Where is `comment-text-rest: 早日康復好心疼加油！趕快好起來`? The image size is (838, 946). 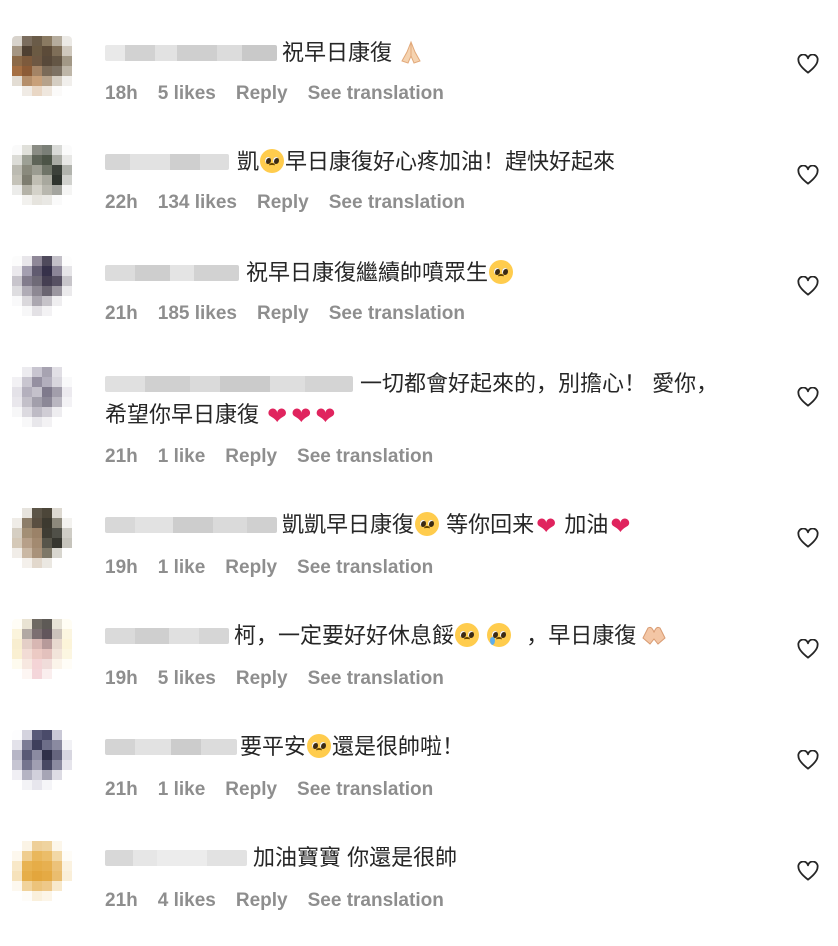
comment-text-rest: 早日康復好心疼加油！趕快好起來 is located at coordinates (450, 161).